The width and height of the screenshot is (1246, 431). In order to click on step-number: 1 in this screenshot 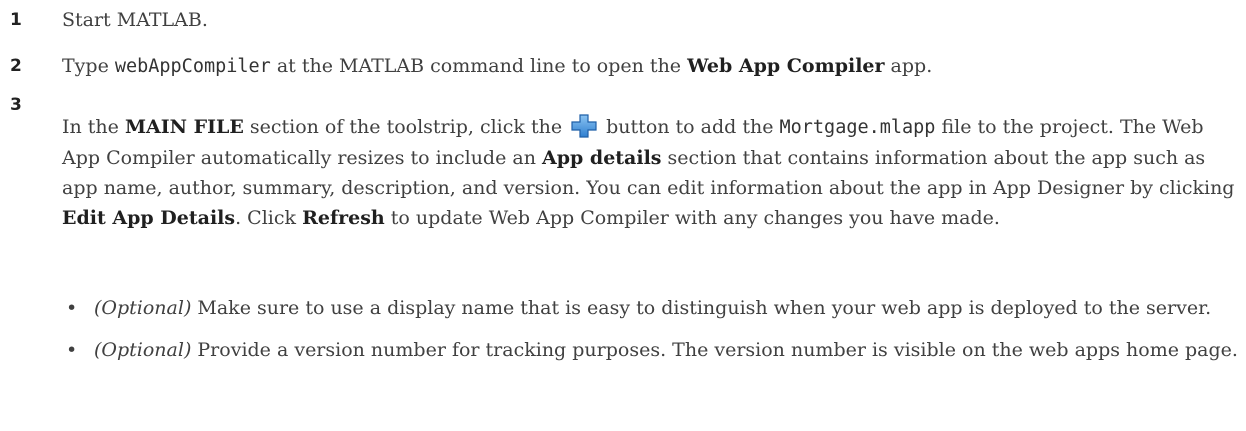, I will do `click(16, 20)`.